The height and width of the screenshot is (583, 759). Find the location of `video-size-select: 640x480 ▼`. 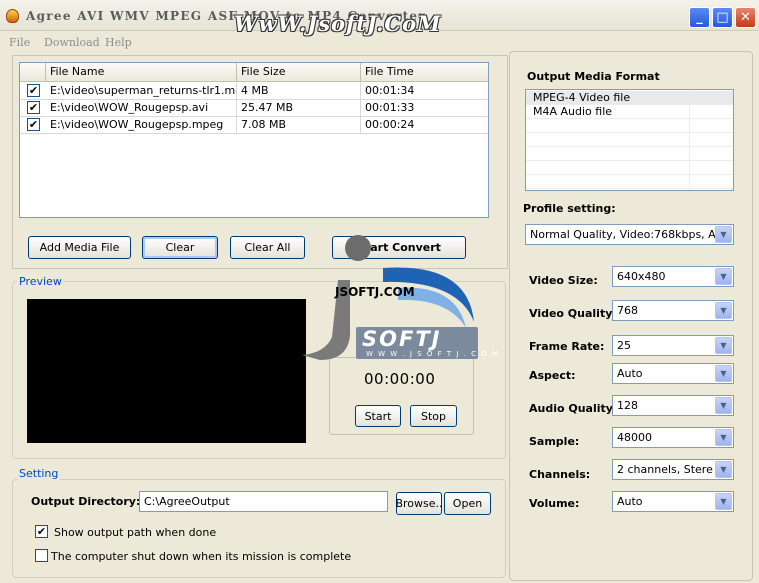

video-size-select: 640x480 ▼ is located at coordinates (673, 276).